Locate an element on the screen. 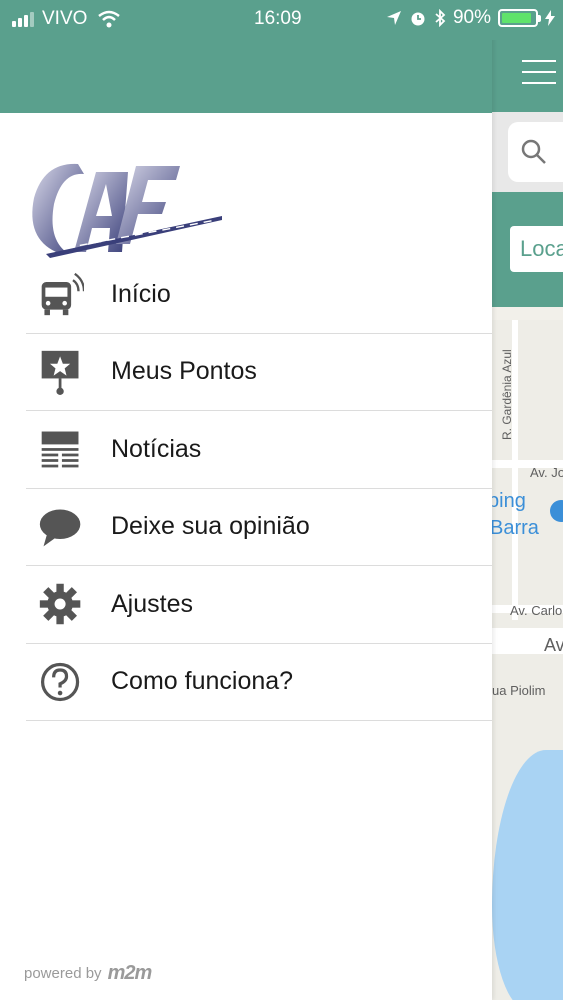  powered-by-text: powered by is located at coordinates (63, 973).